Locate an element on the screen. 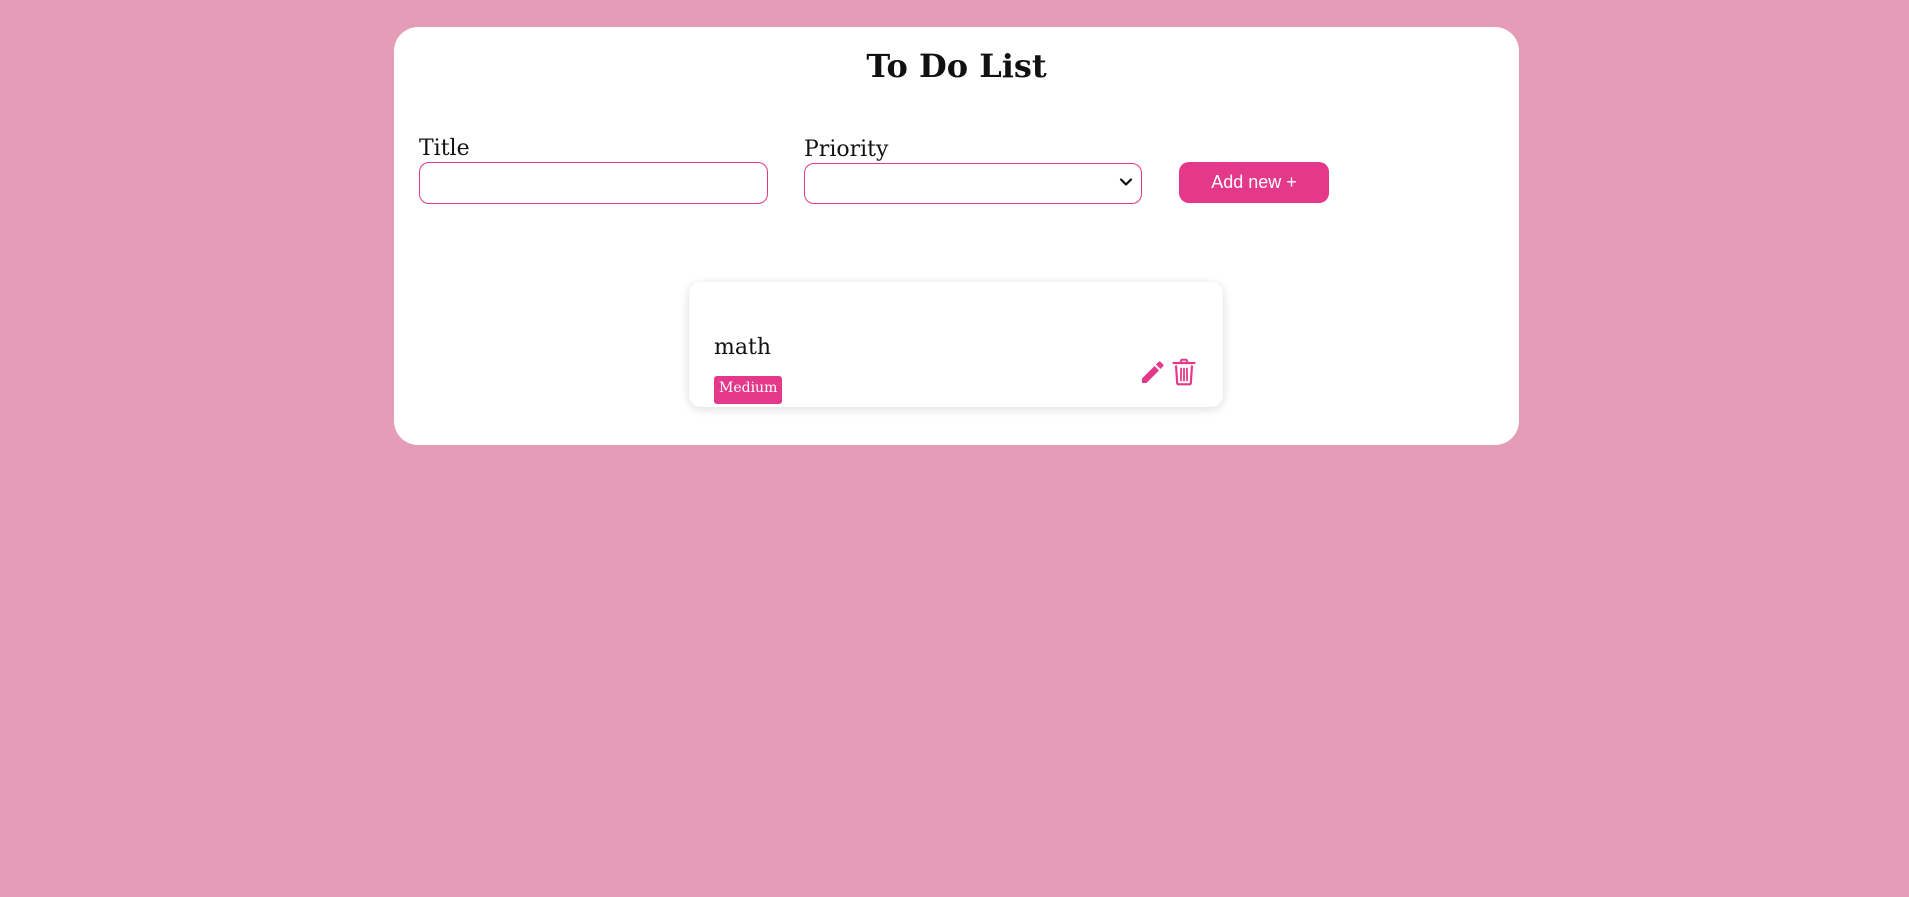  title-label: Title is located at coordinates (444, 148).